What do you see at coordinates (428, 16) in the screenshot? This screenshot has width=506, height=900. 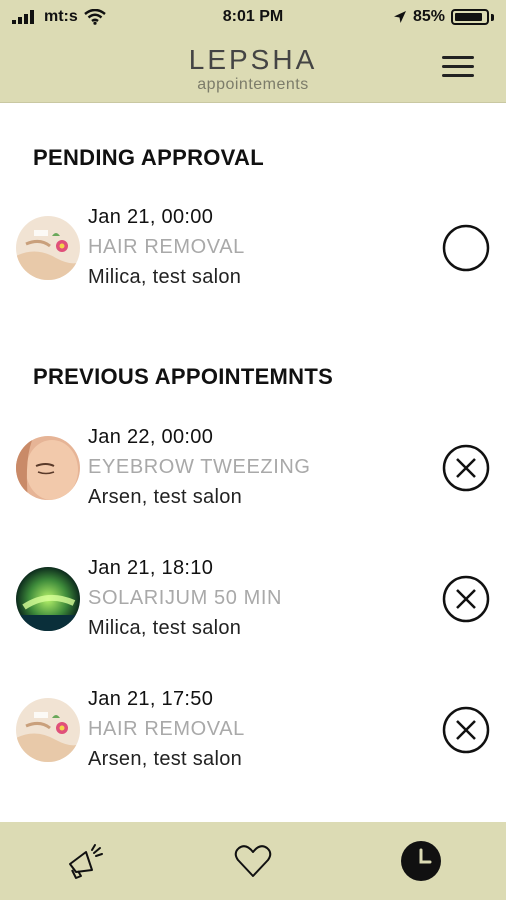 I see `battery-percent: 85%` at bounding box center [428, 16].